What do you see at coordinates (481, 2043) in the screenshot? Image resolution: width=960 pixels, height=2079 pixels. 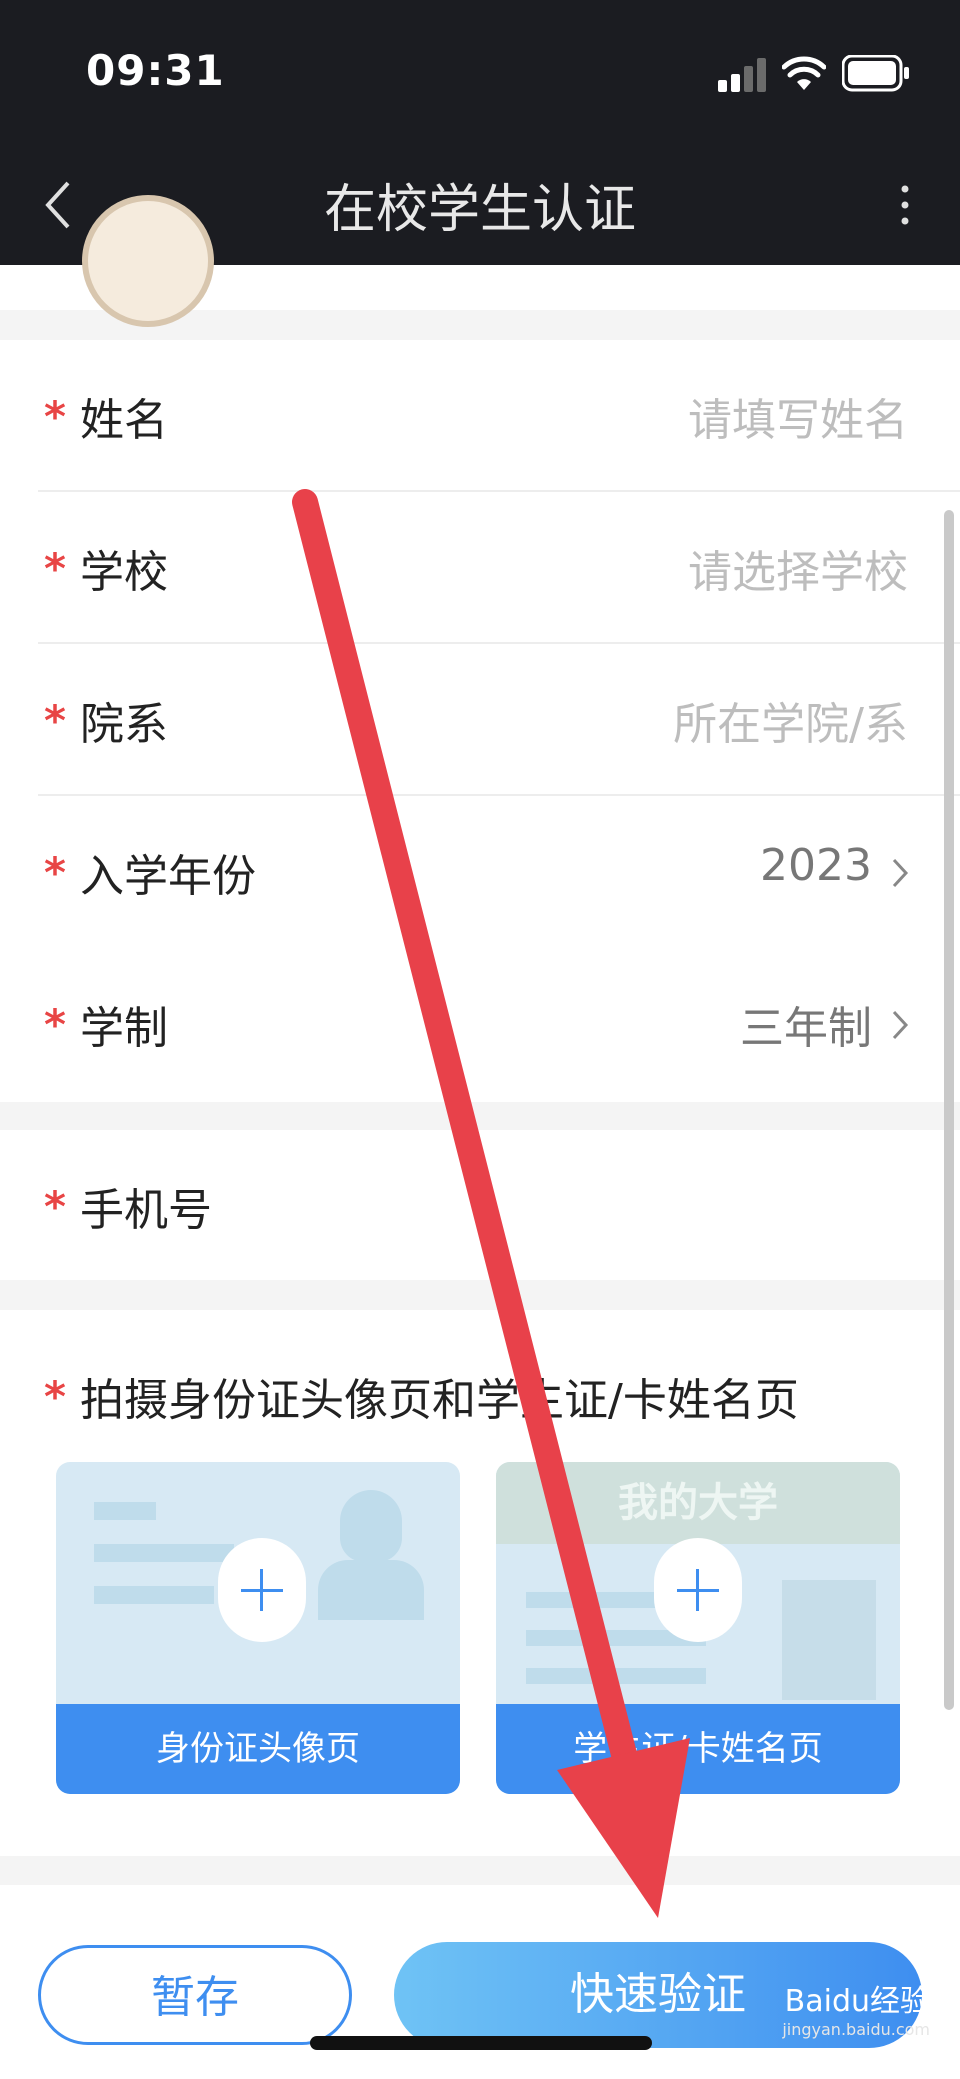 I see `home-indicator` at bounding box center [481, 2043].